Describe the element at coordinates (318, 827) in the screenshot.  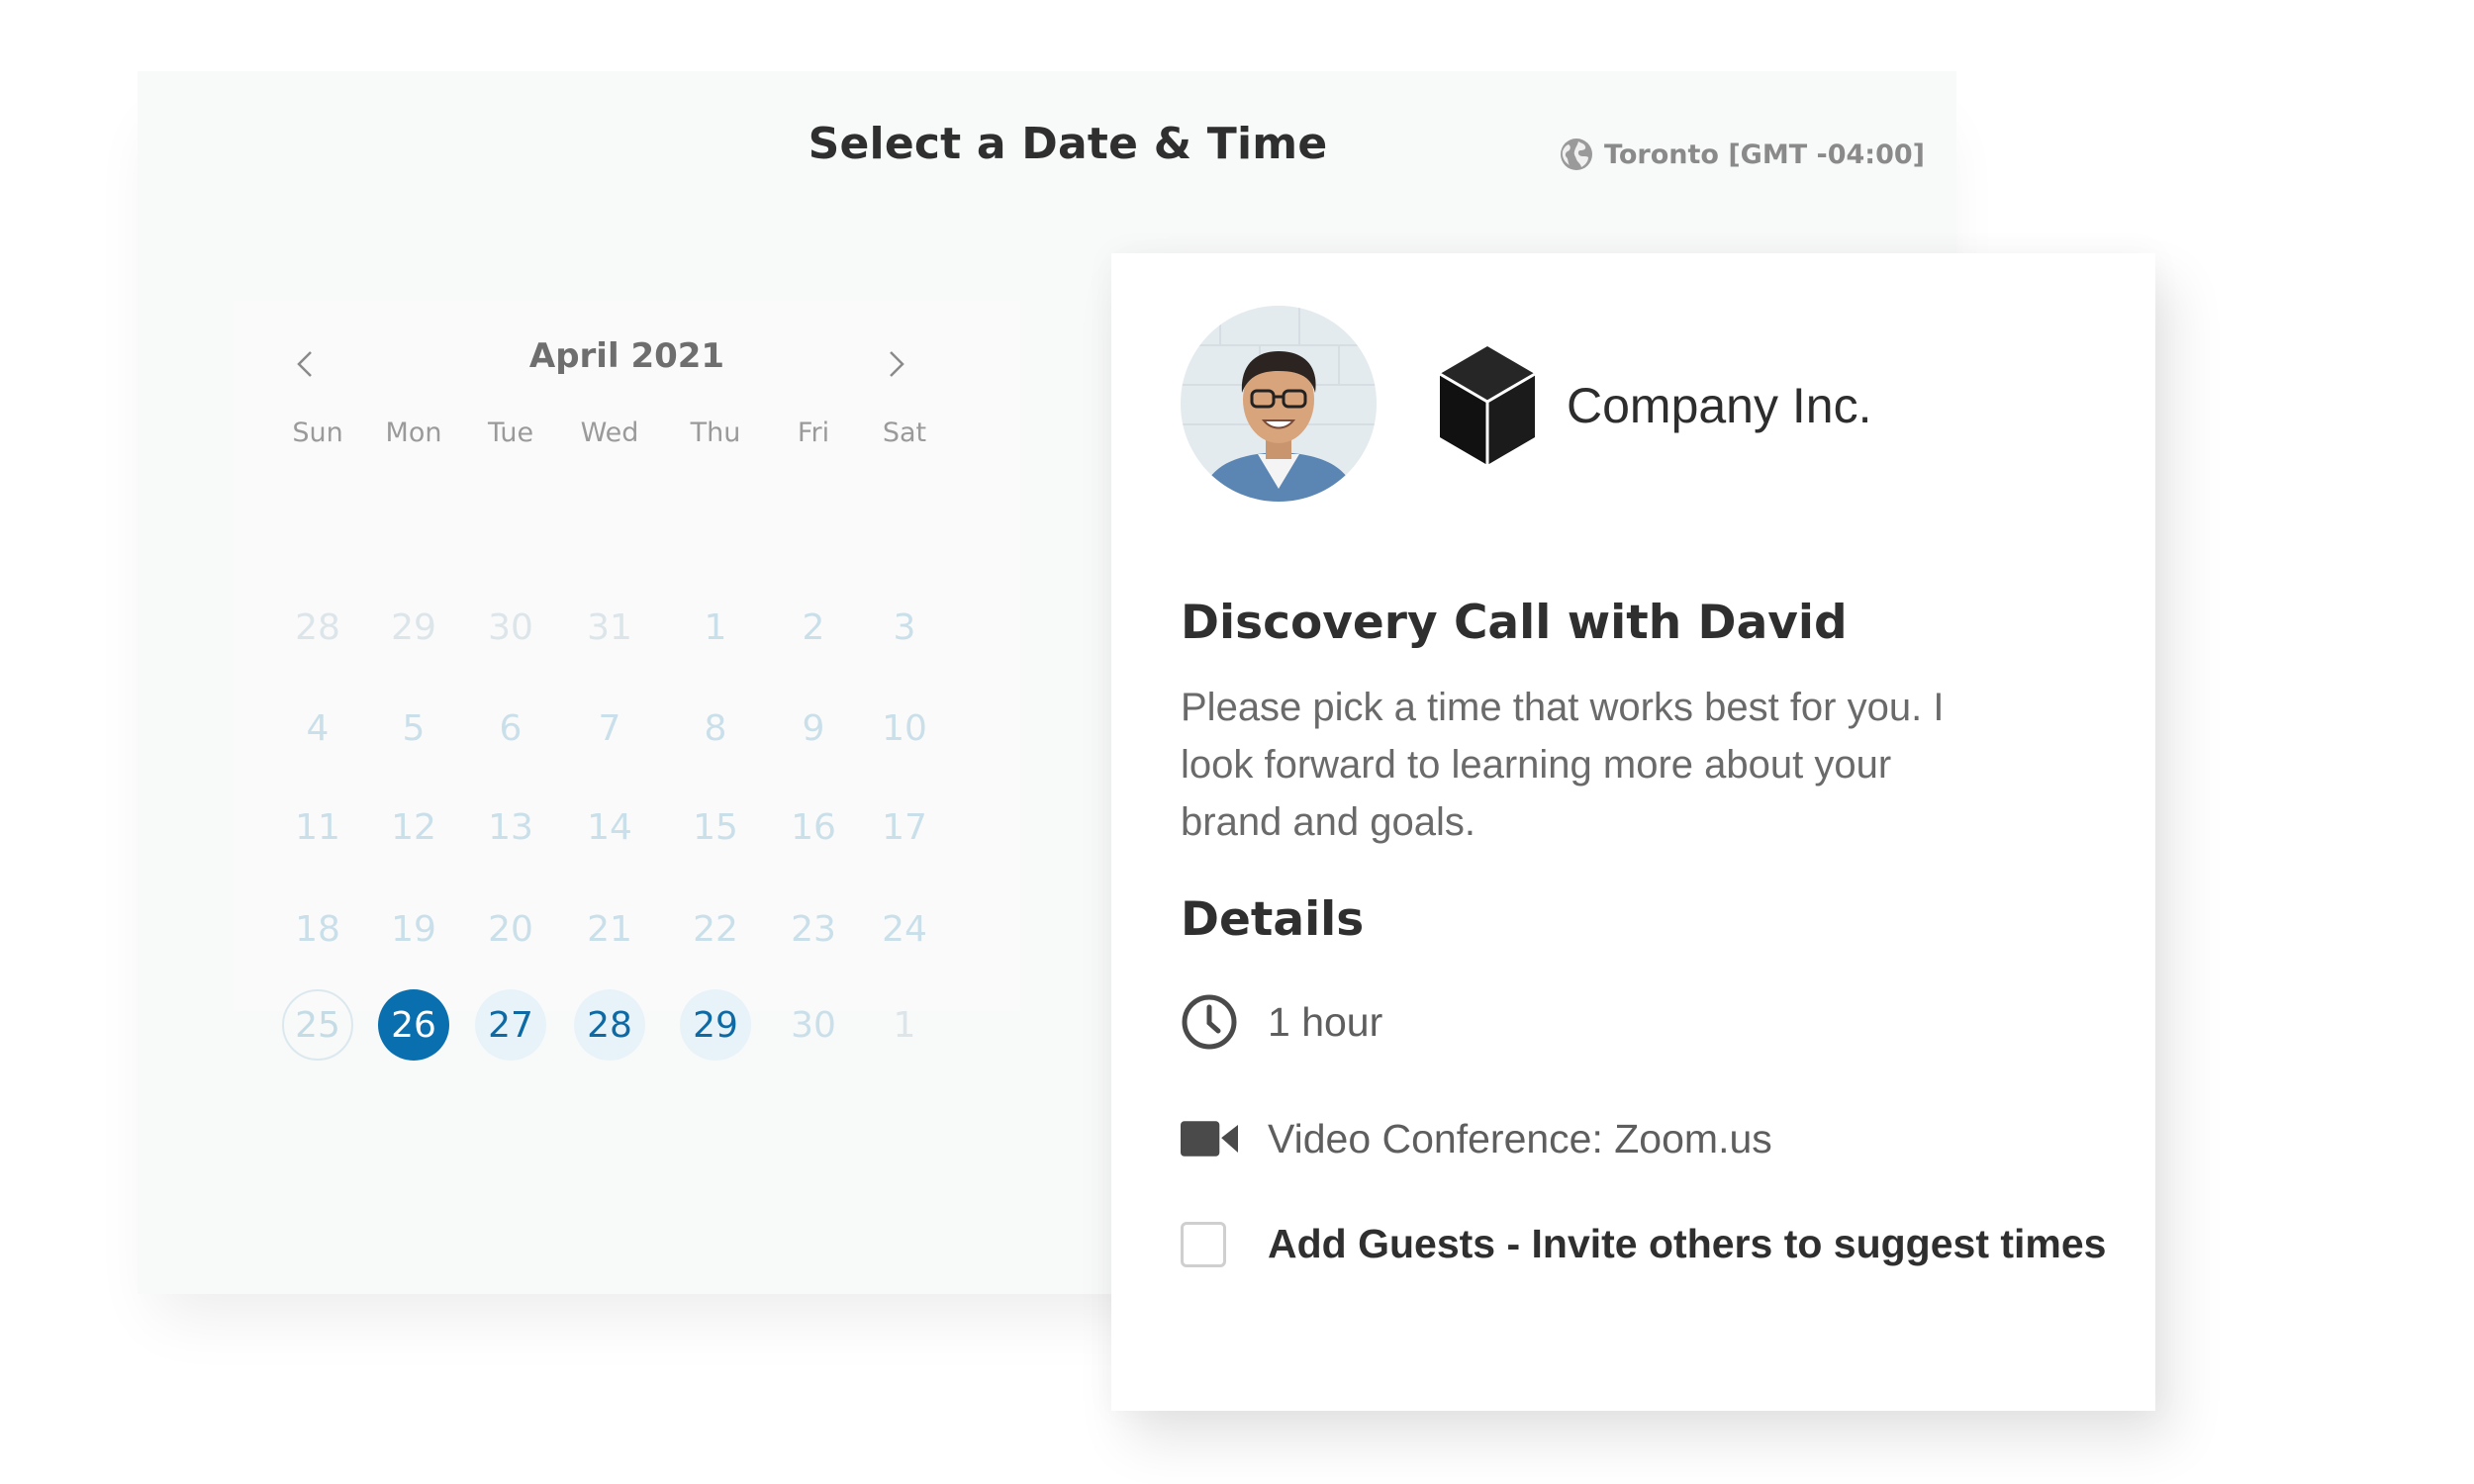
I see `calendar-day: 11` at that location.